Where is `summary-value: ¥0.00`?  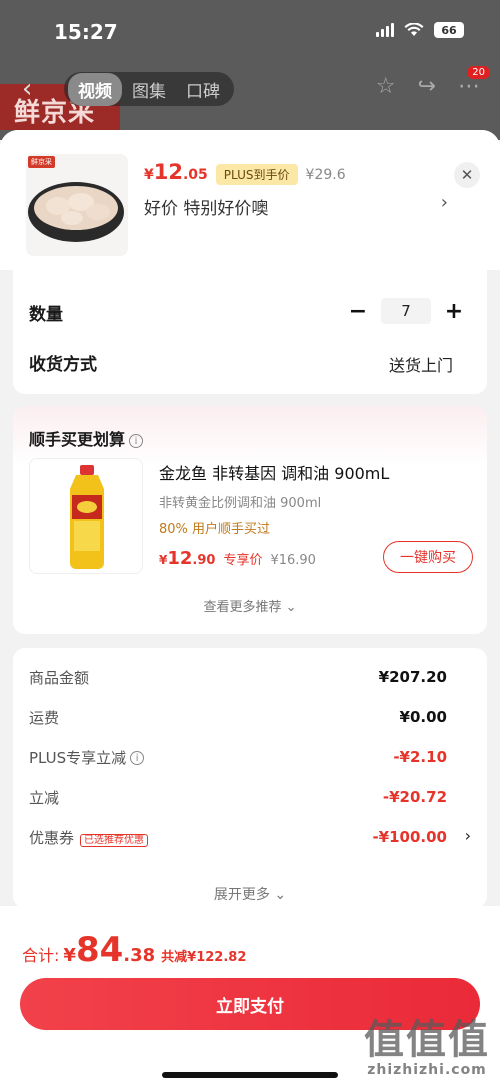
summary-value: ¥0.00 is located at coordinates (423, 717).